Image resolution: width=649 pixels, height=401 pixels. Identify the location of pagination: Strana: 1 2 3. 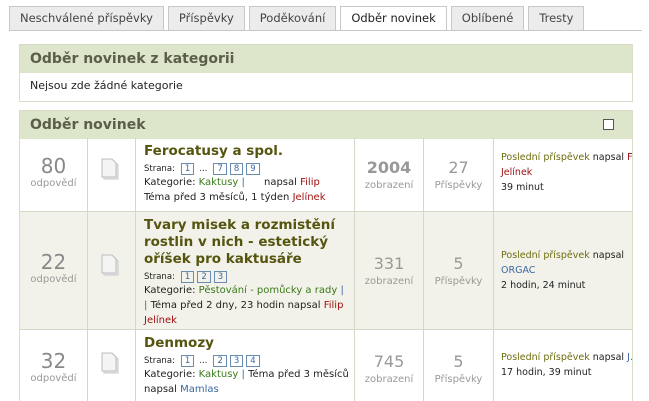
(249, 277).